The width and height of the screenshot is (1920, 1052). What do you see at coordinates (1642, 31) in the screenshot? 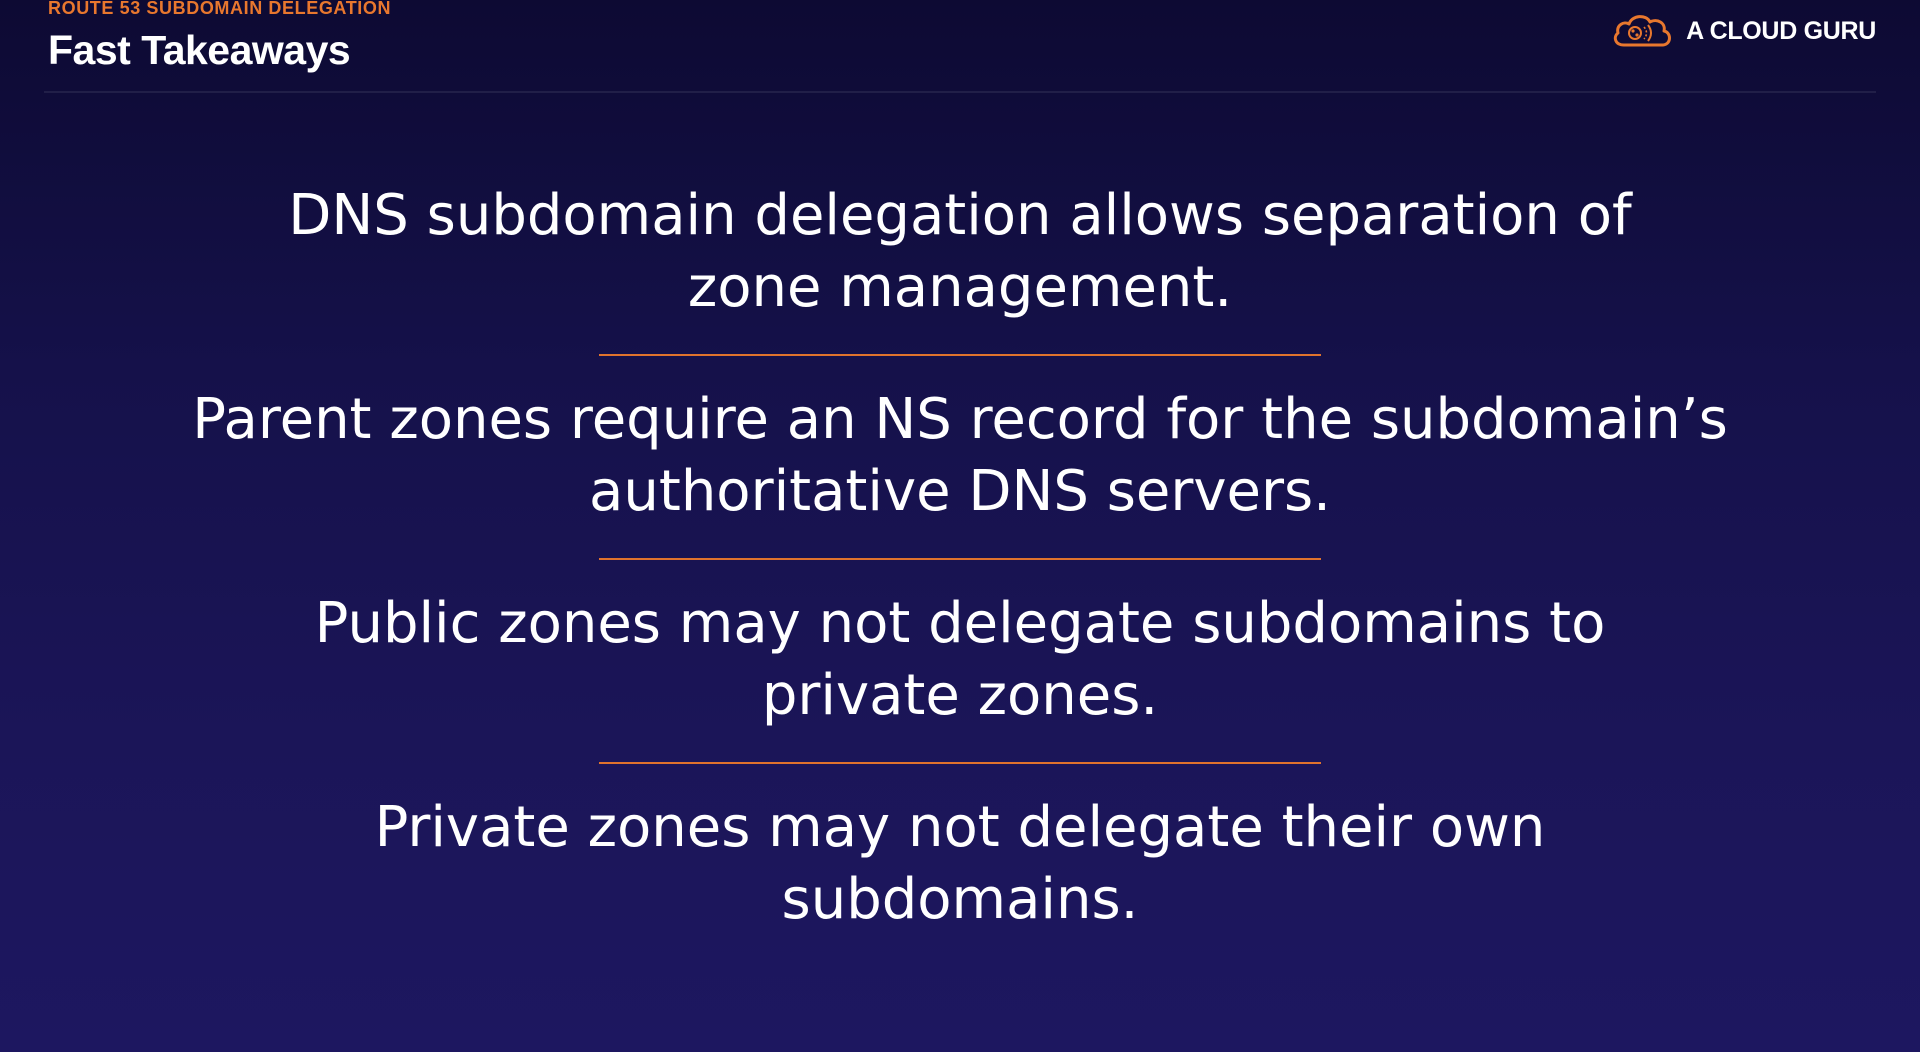
I see `cloud-logo-icon` at bounding box center [1642, 31].